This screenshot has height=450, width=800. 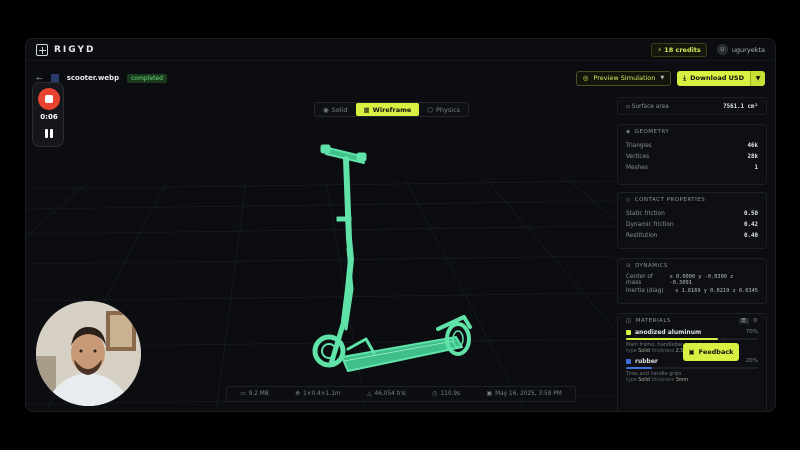 I want to click on contact-row: Static friction 0.50, so click(x=692, y=213).